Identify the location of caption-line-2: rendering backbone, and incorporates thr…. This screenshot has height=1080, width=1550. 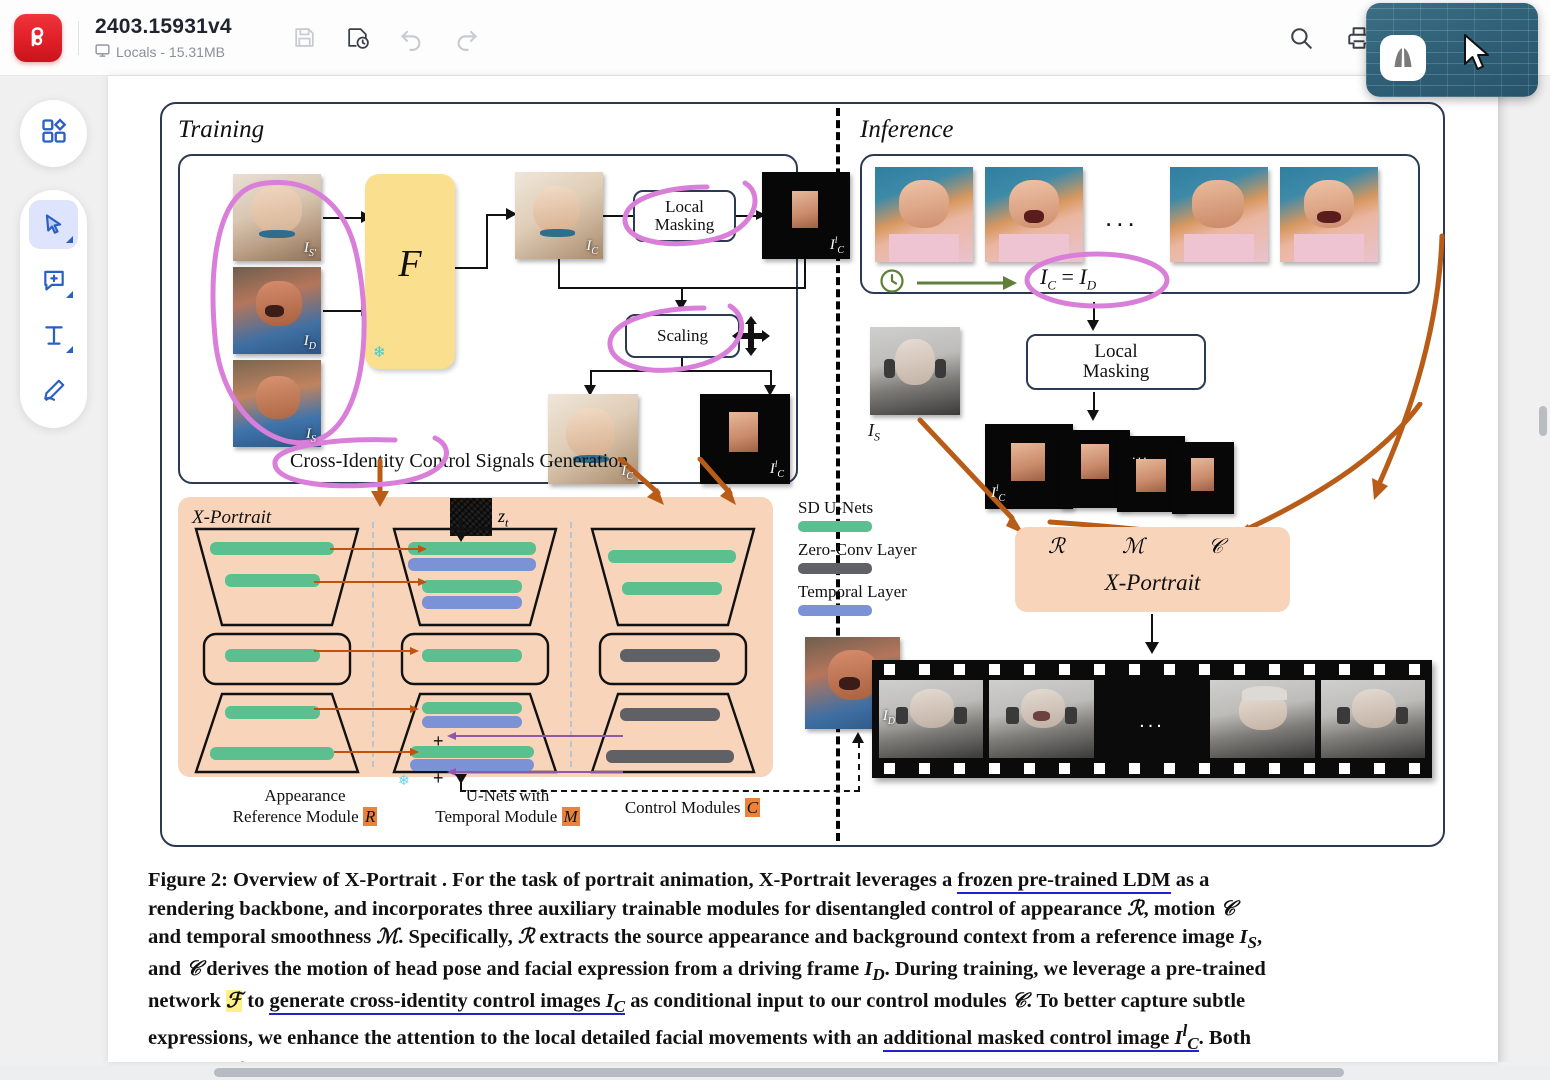
(692, 908).